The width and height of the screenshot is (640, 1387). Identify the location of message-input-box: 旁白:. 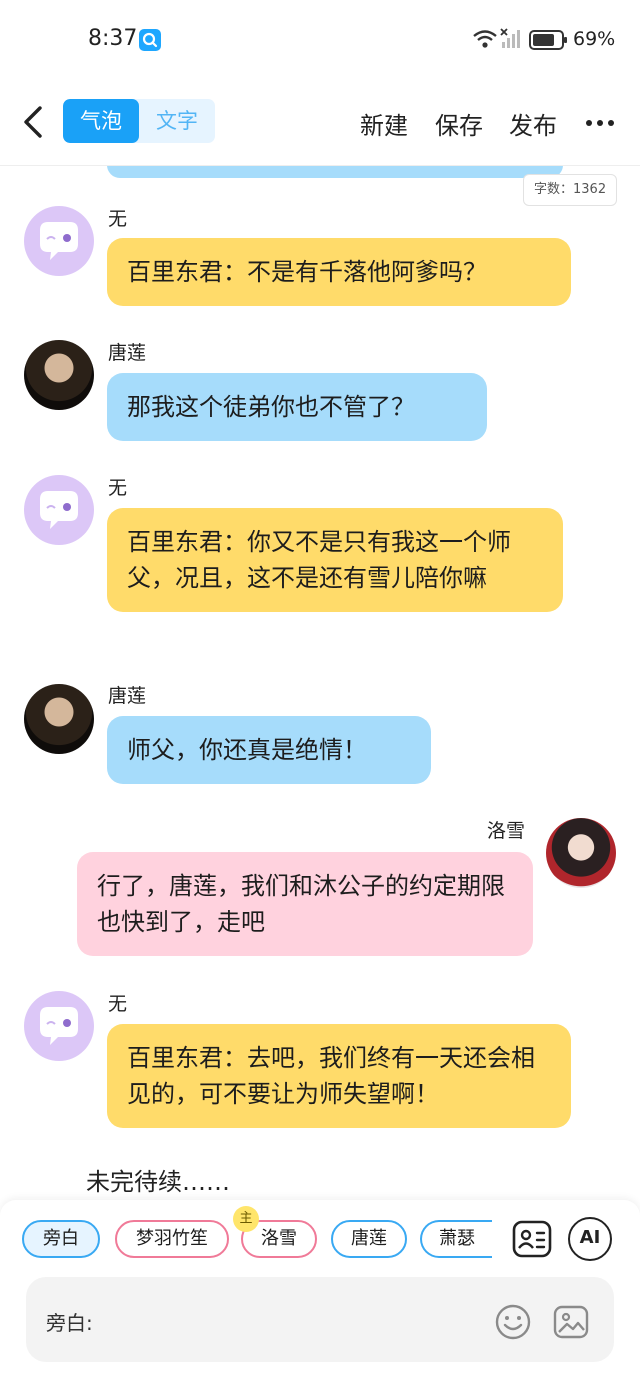
(320, 1319).